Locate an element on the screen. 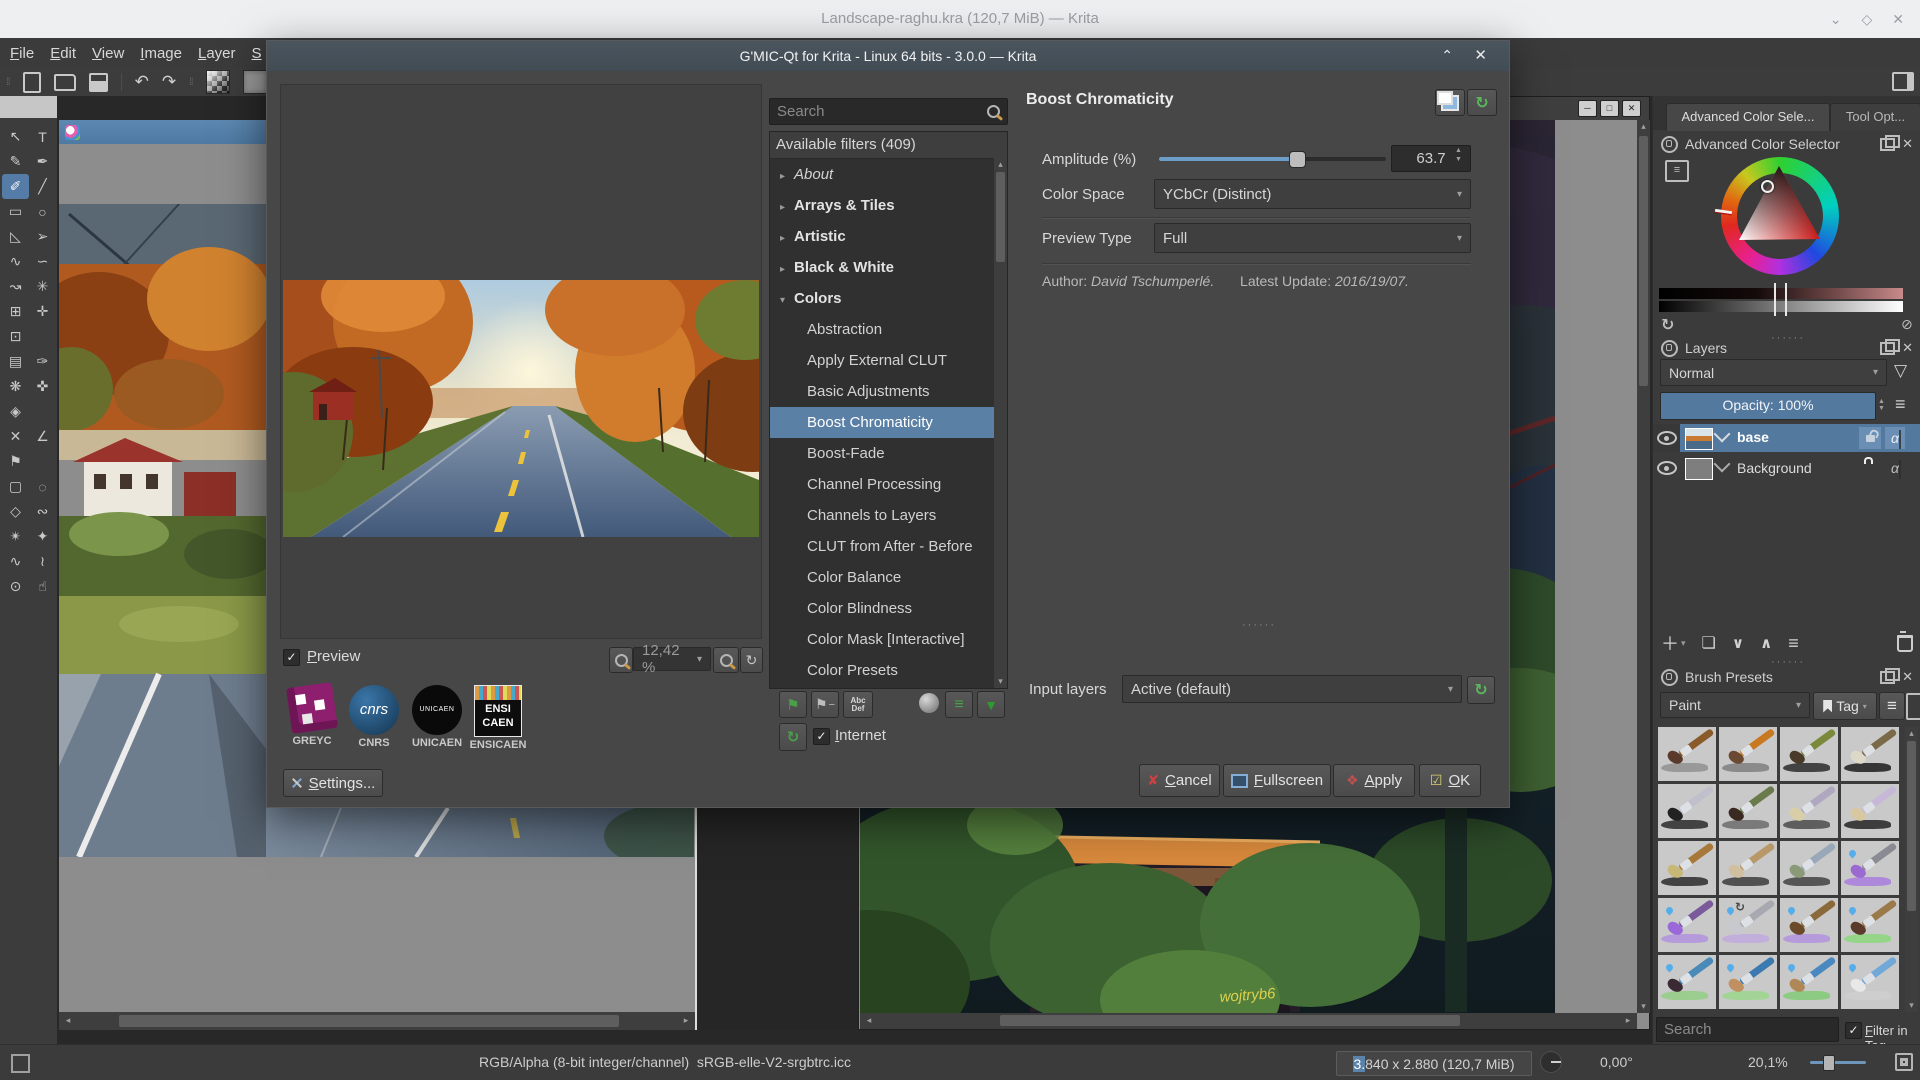 The image size is (1920, 1080). filter-row: ▸ Arrays & Tiles is located at coordinates (888, 205).